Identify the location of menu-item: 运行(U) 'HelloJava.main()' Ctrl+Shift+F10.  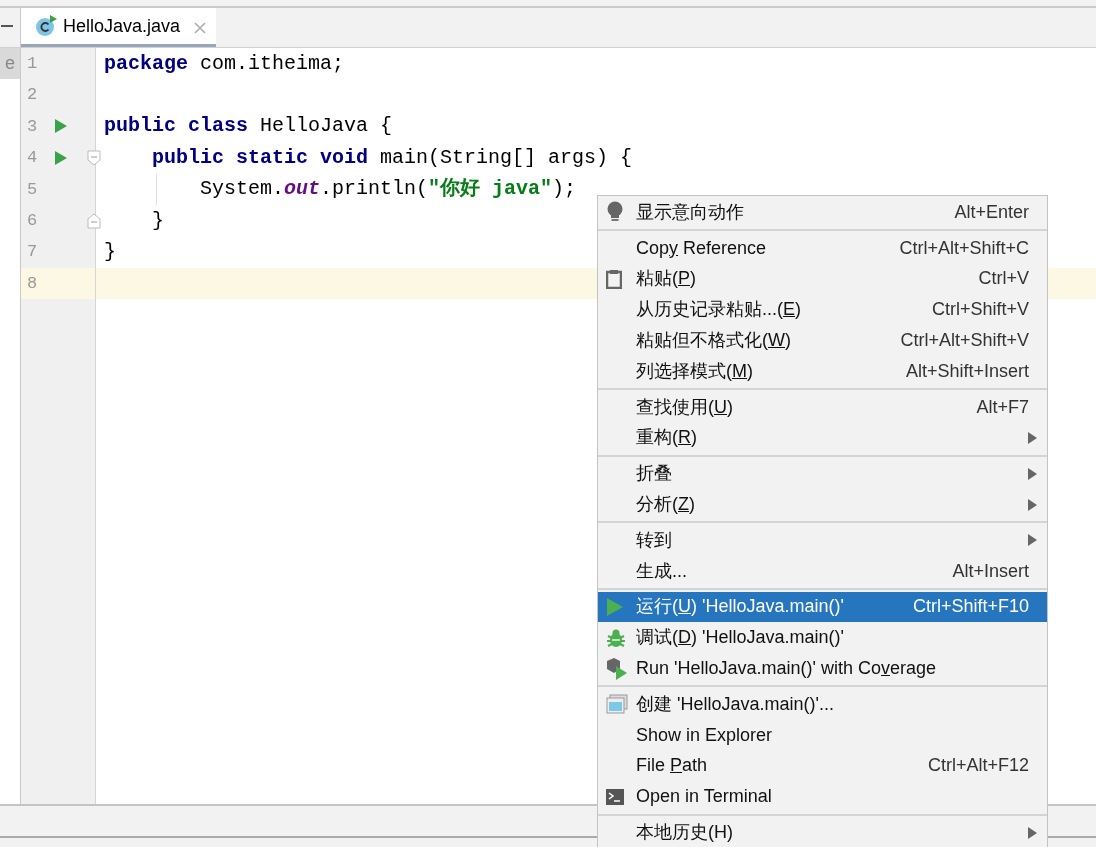
(822, 607).